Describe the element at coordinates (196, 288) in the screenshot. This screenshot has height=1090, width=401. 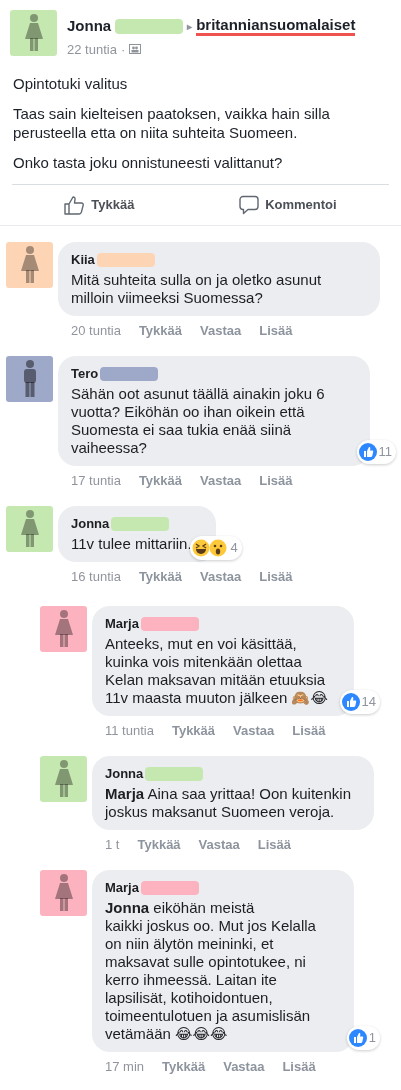
I see `comment-text: Mitä suhteita sulla on ja oletko asunut milloin viimeeksi Suomessa?` at that location.